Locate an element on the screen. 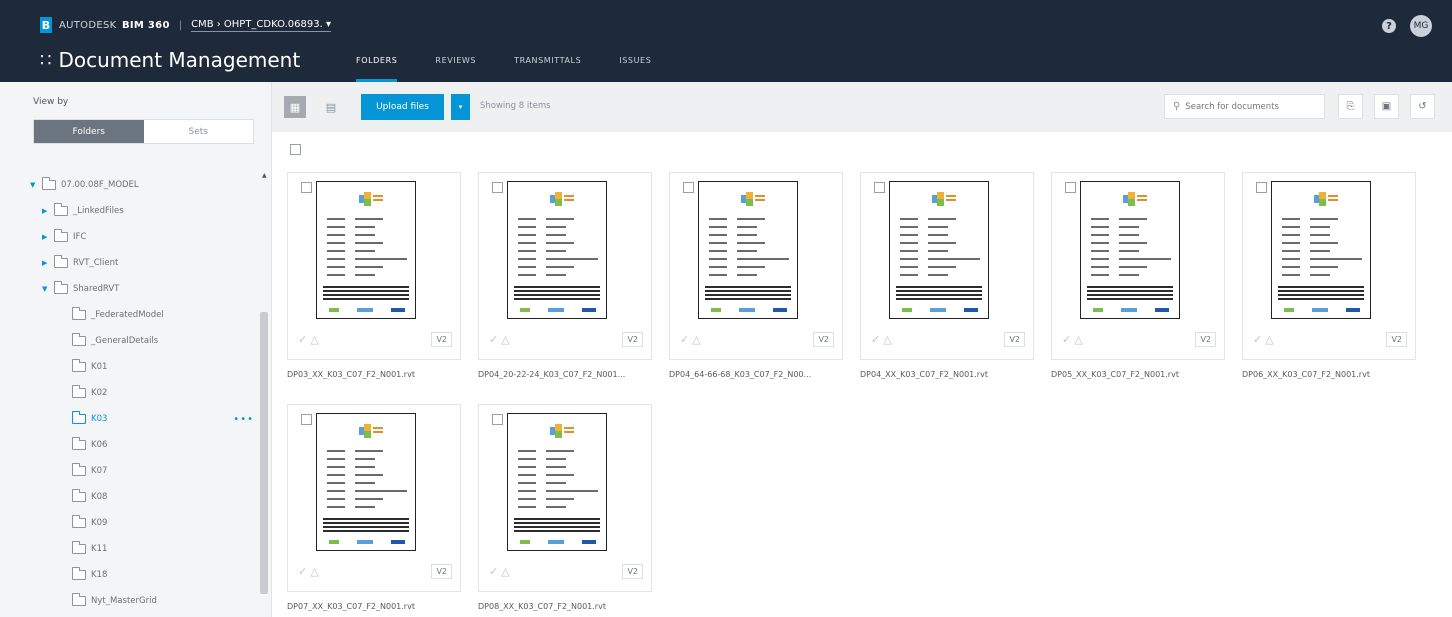 The height and width of the screenshot is (617, 1452). toggle-folders: Folders is located at coordinates (89, 131).